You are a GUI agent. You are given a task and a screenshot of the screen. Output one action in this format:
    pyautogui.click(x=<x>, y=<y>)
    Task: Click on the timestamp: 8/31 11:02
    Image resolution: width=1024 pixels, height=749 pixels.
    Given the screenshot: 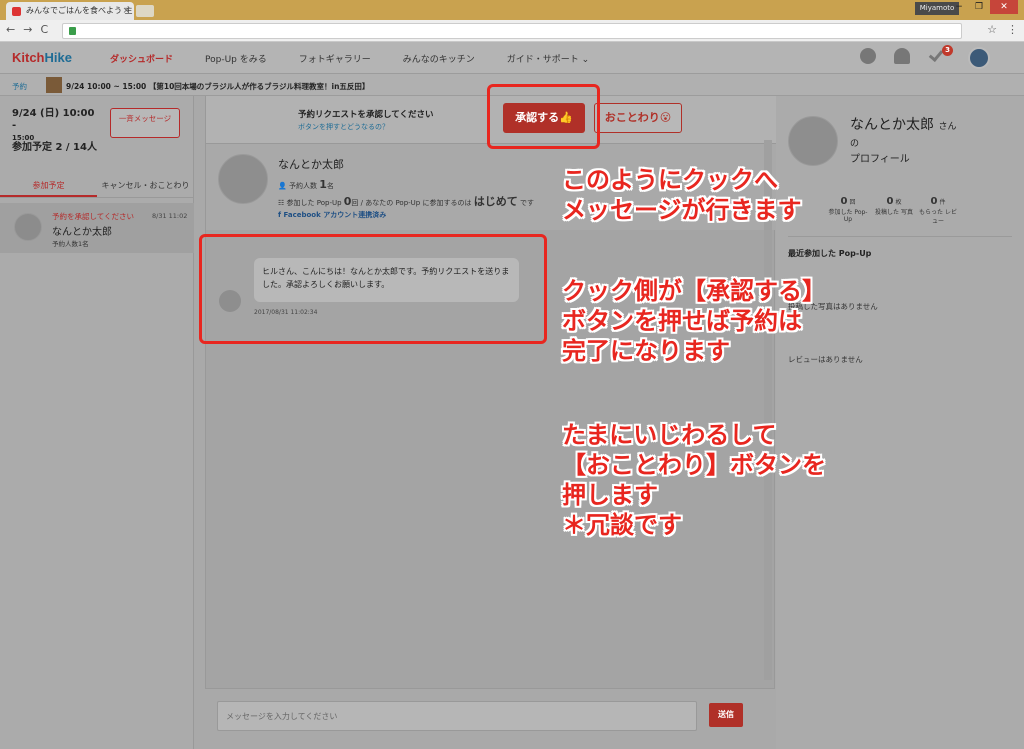 What is the action you would take?
    pyautogui.click(x=170, y=216)
    